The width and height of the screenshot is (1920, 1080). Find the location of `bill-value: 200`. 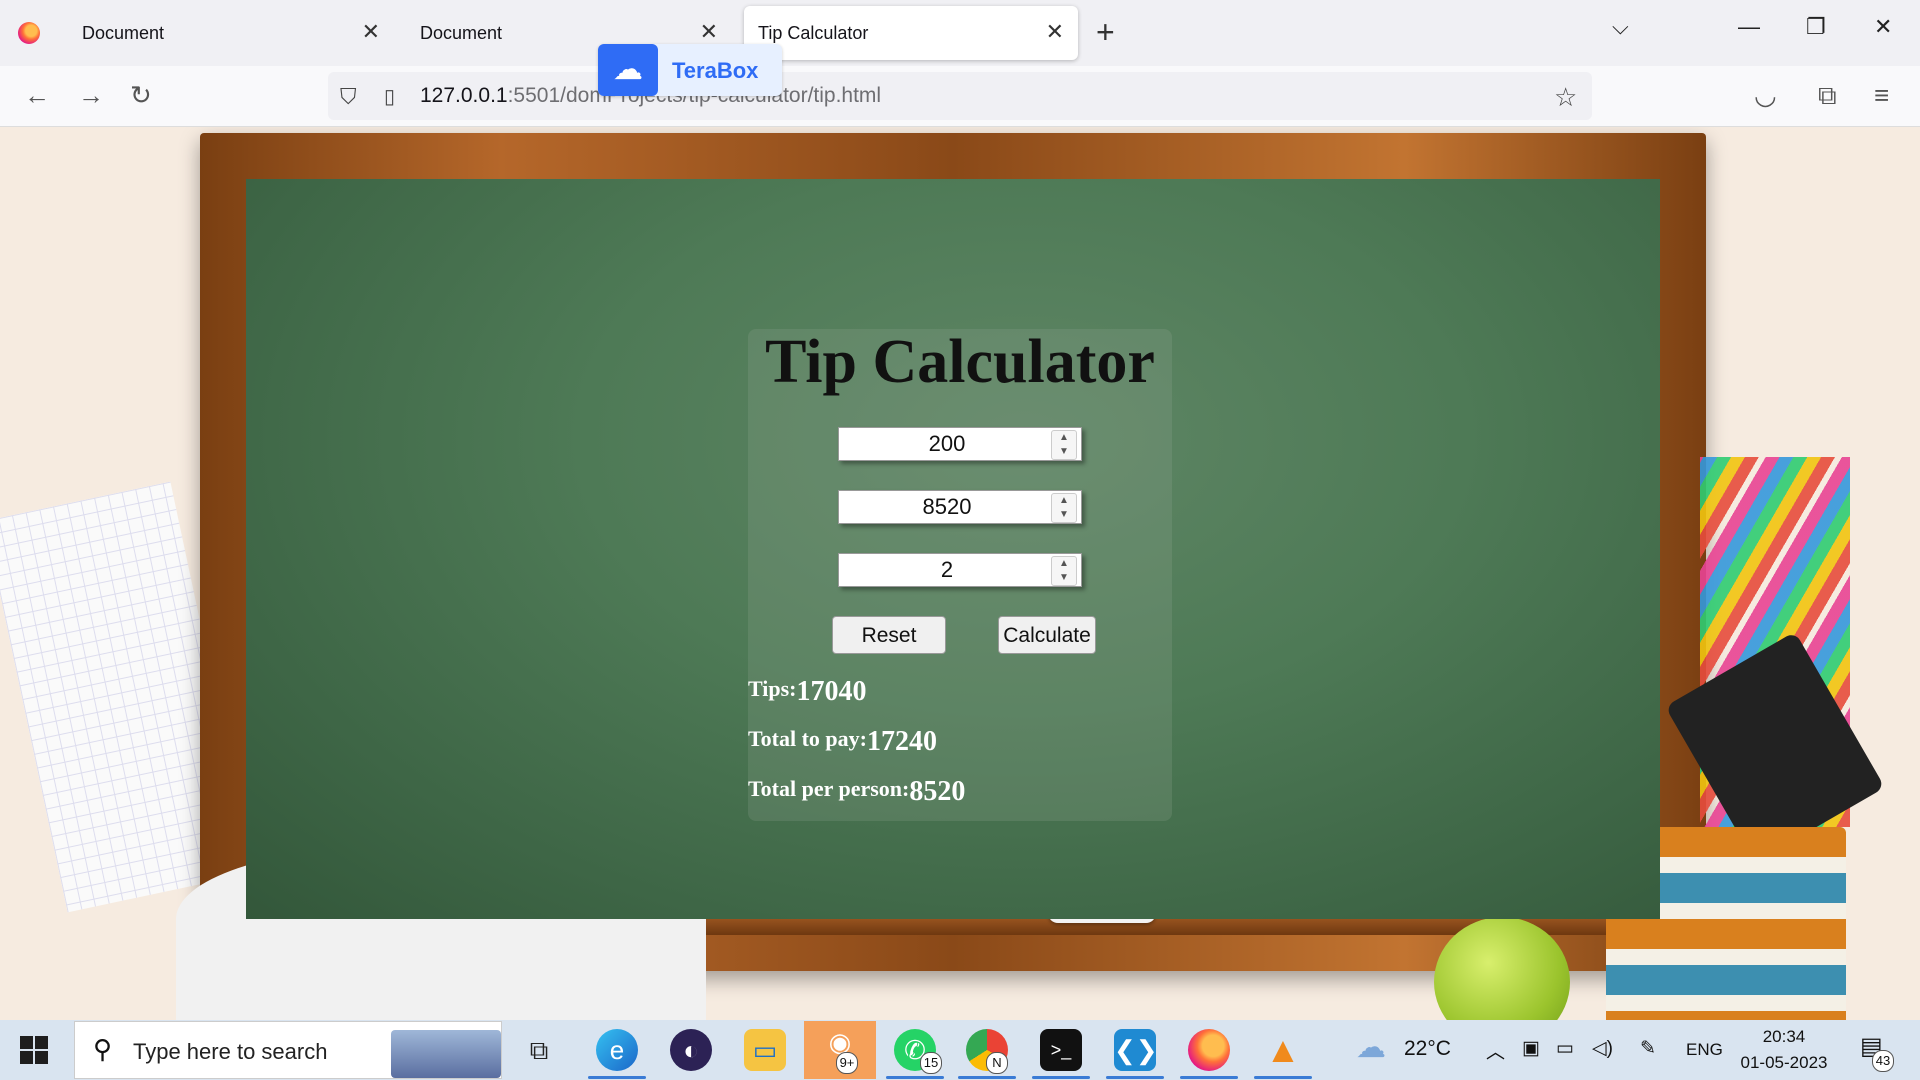

bill-value: 200 is located at coordinates (947, 443).